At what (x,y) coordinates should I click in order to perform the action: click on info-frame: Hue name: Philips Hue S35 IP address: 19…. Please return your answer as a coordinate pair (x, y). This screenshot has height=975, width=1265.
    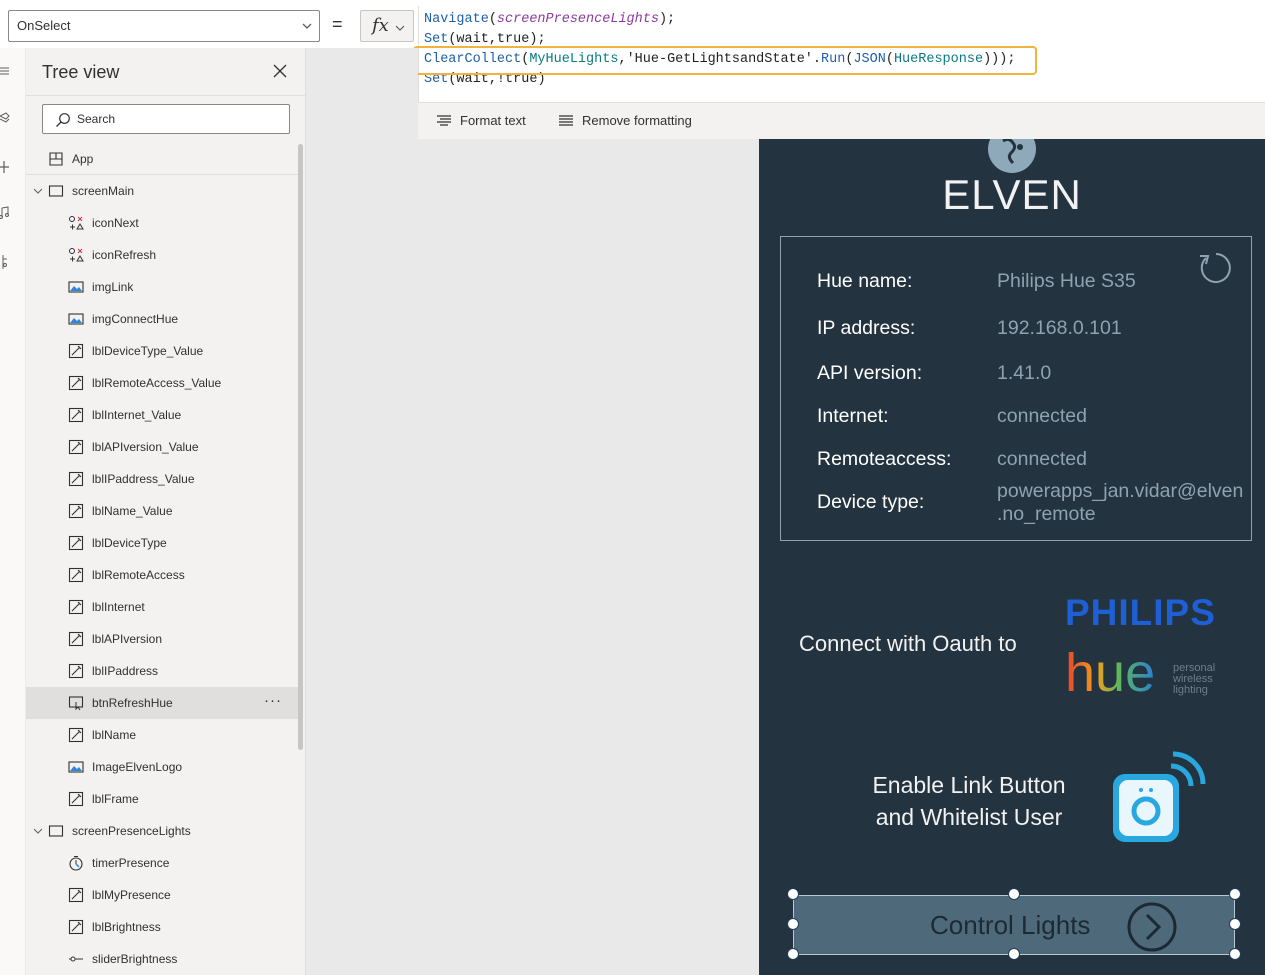
    Looking at the image, I should click on (1016, 388).